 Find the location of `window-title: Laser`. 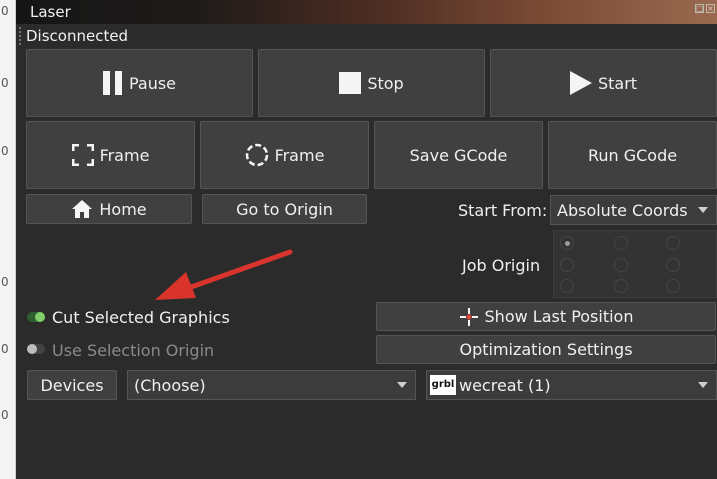

window-title: Laser is located at coordinates (50, 12).